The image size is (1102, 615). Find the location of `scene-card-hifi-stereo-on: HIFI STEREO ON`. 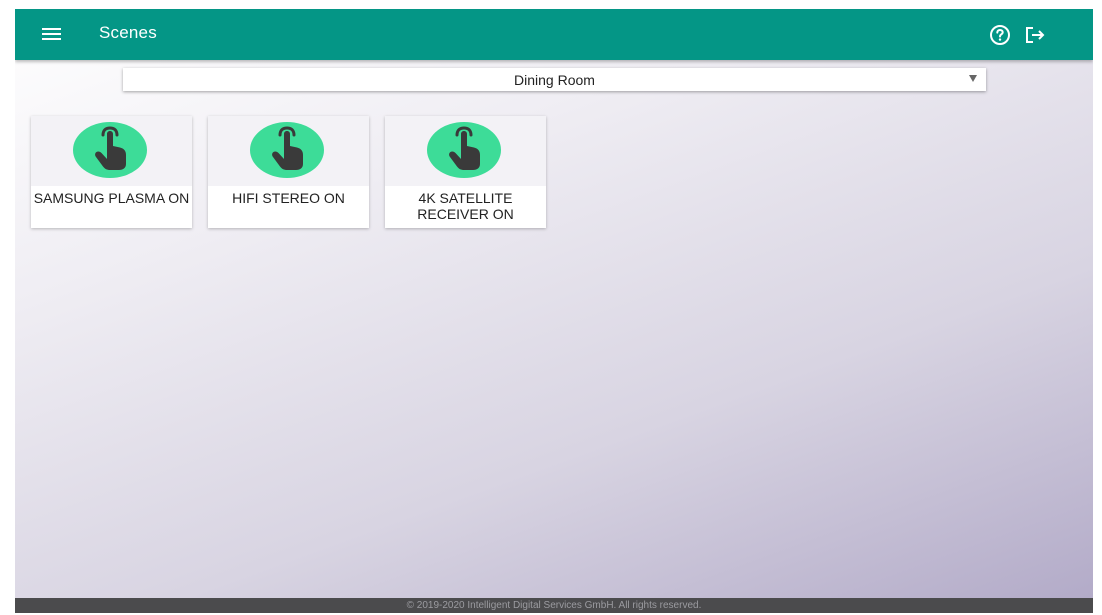

scene-card-hifi-stereo-on: HIFI STEREO ON is located at coordinates (288, 172).